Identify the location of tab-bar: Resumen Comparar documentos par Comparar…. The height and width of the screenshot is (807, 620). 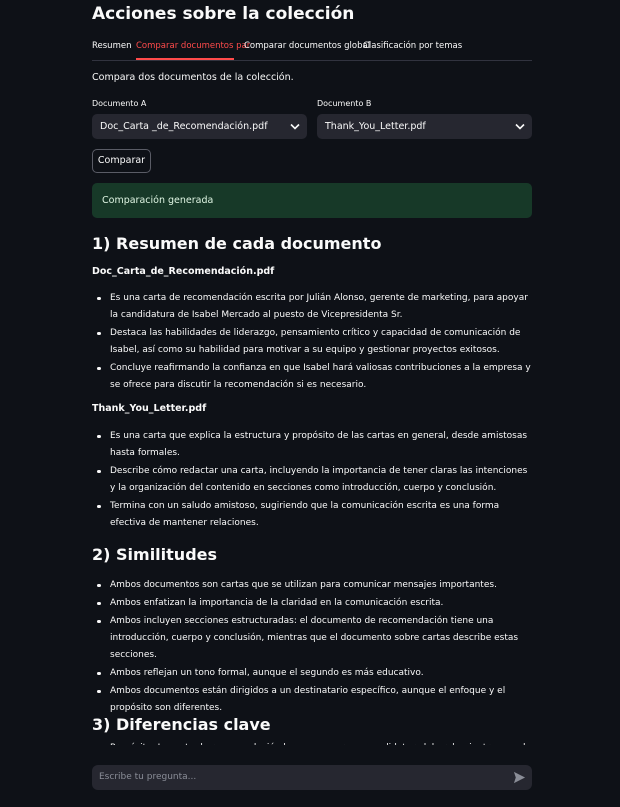
(312, 50).